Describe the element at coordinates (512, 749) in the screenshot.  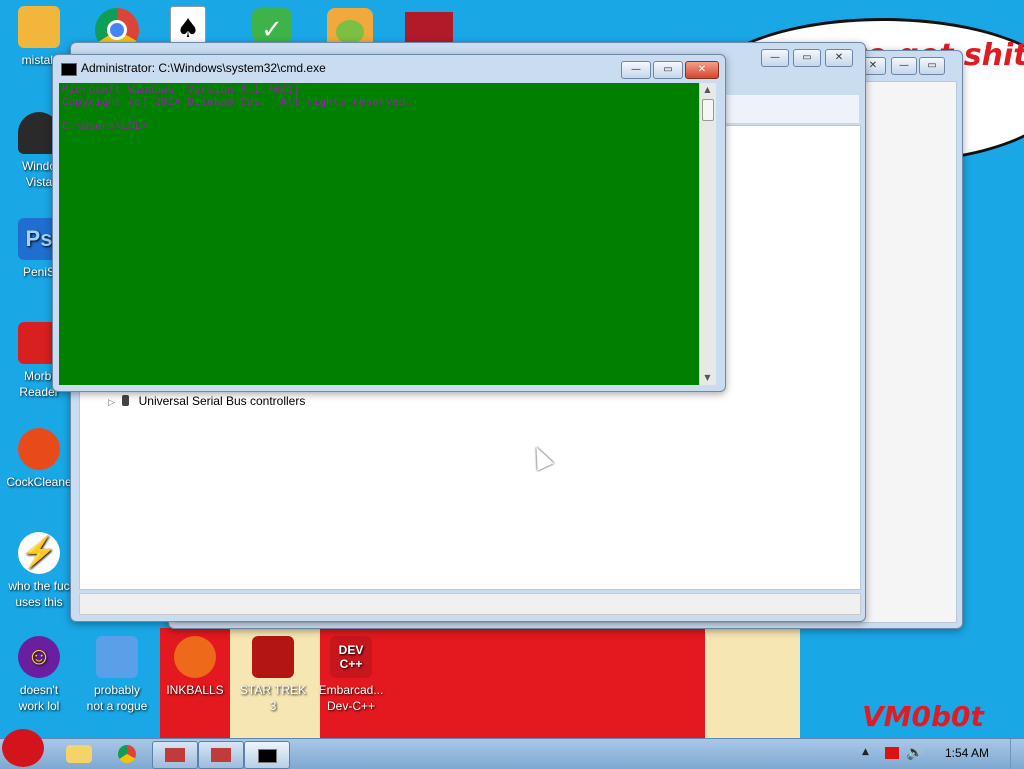
I see `taskbar: ▲ 🔊 1:54 AM` at that location.